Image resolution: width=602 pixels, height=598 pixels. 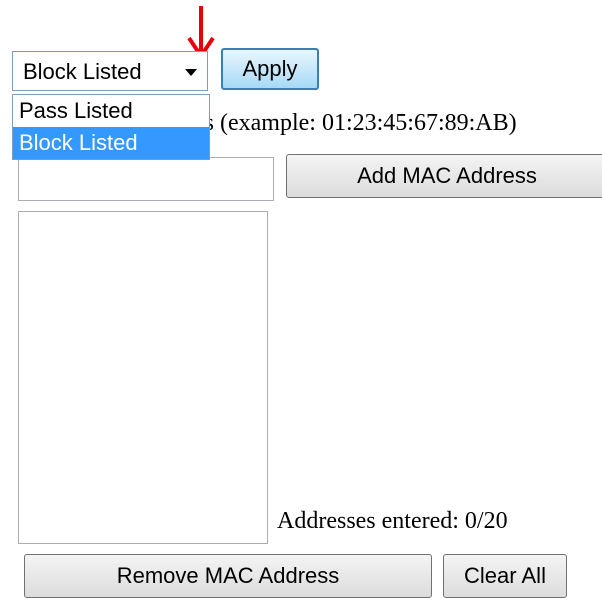 I want to click on mac-address-input, so click(x=146, y=179).